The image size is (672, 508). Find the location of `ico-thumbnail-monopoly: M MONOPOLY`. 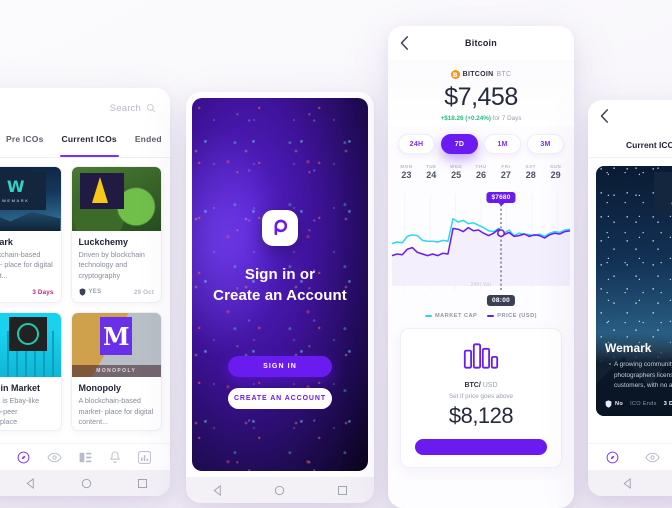

ico-thumbnail-monopoly: M MONOPOLY is located at coordinates (116, 345).